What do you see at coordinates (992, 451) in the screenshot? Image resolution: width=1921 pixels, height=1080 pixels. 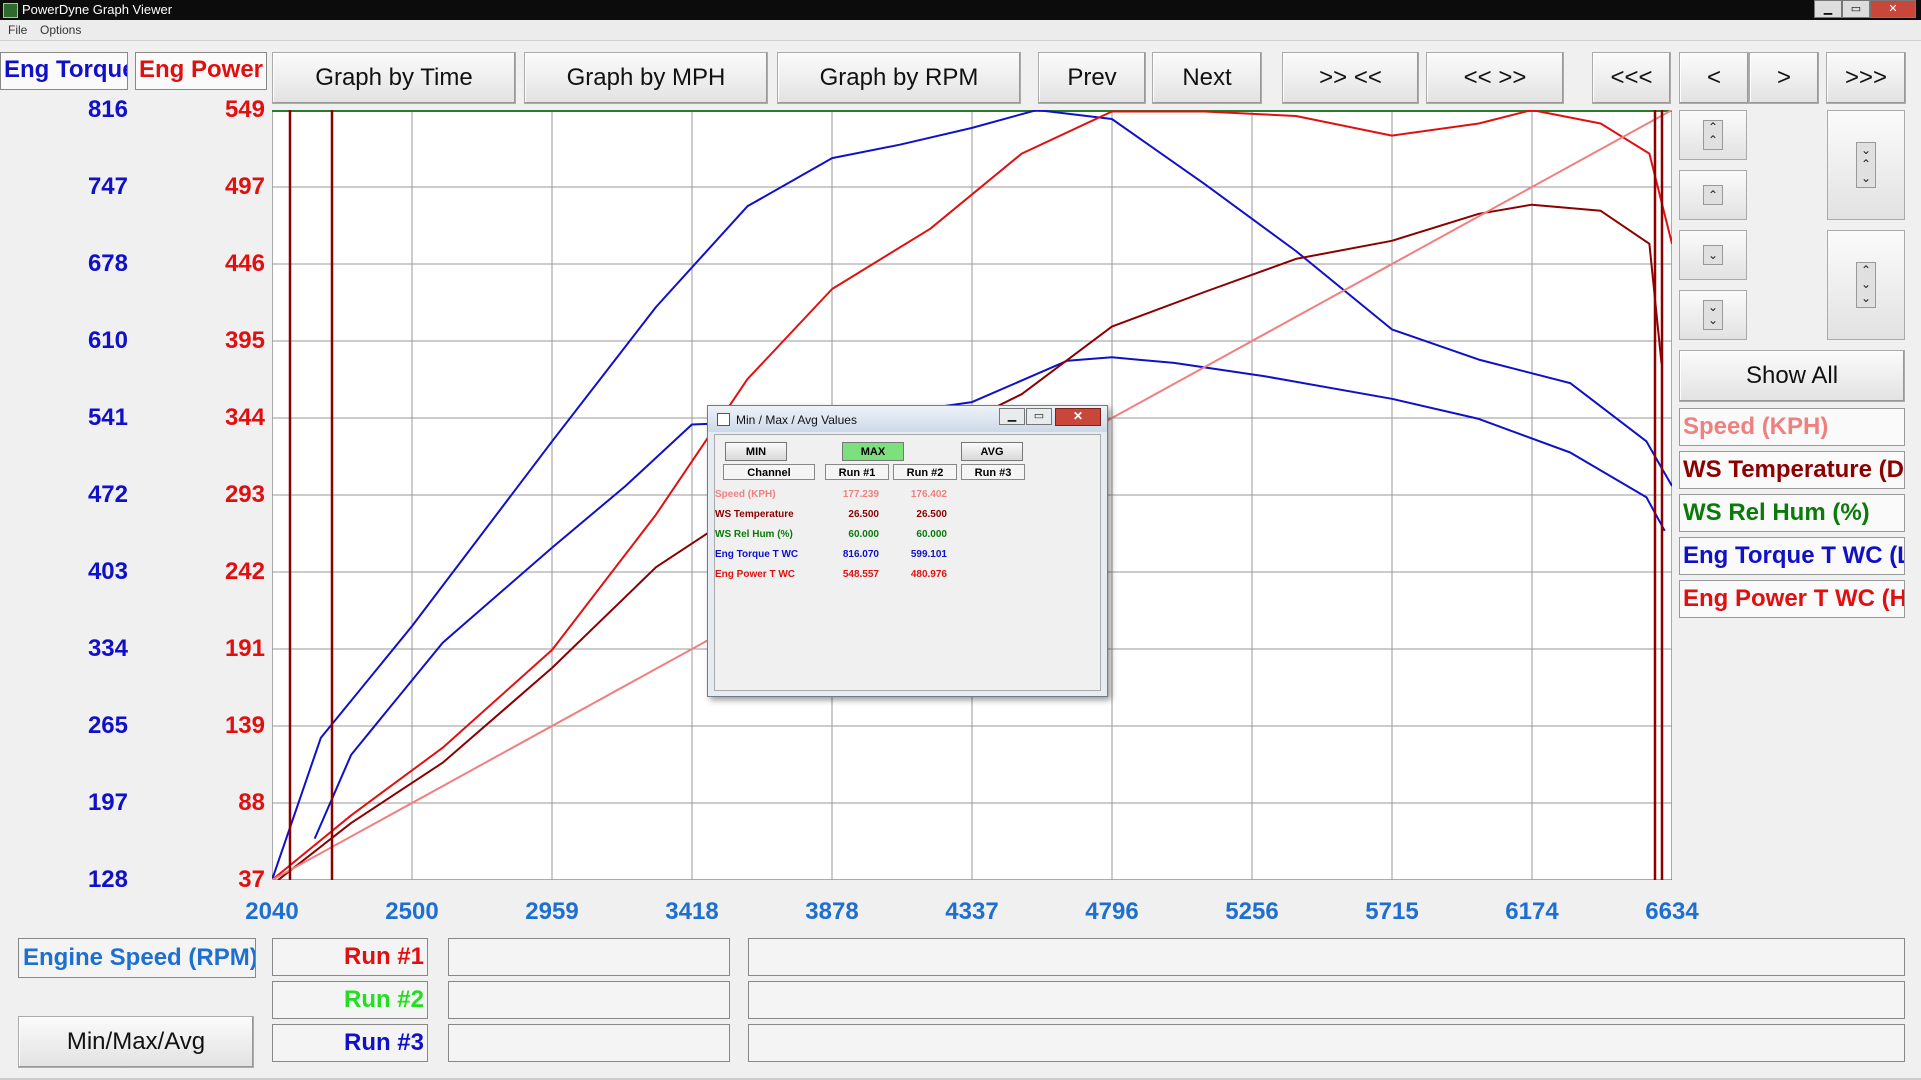 I see `avg-tab-button: AVG` at bounding box center [992, 451].